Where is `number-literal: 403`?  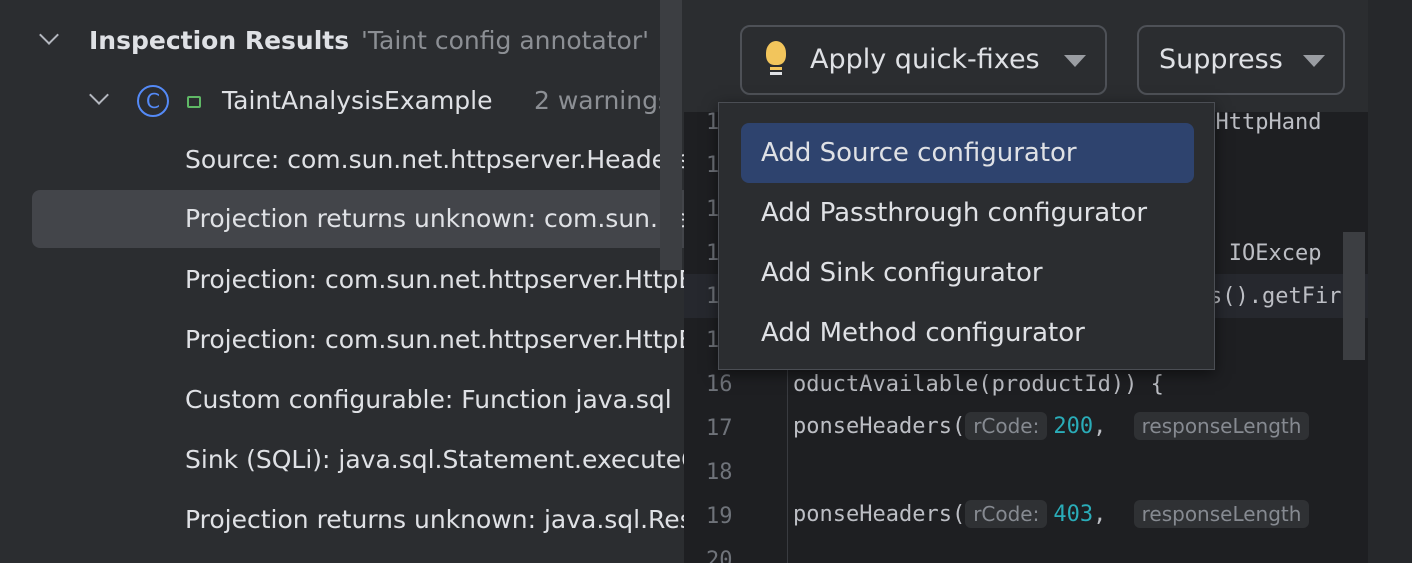 number-literal: 403 is located at coordinates (1073, 514).